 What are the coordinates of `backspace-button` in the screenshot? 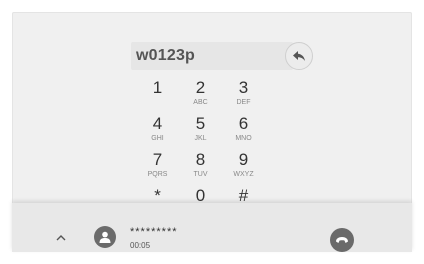 It's located at (299, 56).